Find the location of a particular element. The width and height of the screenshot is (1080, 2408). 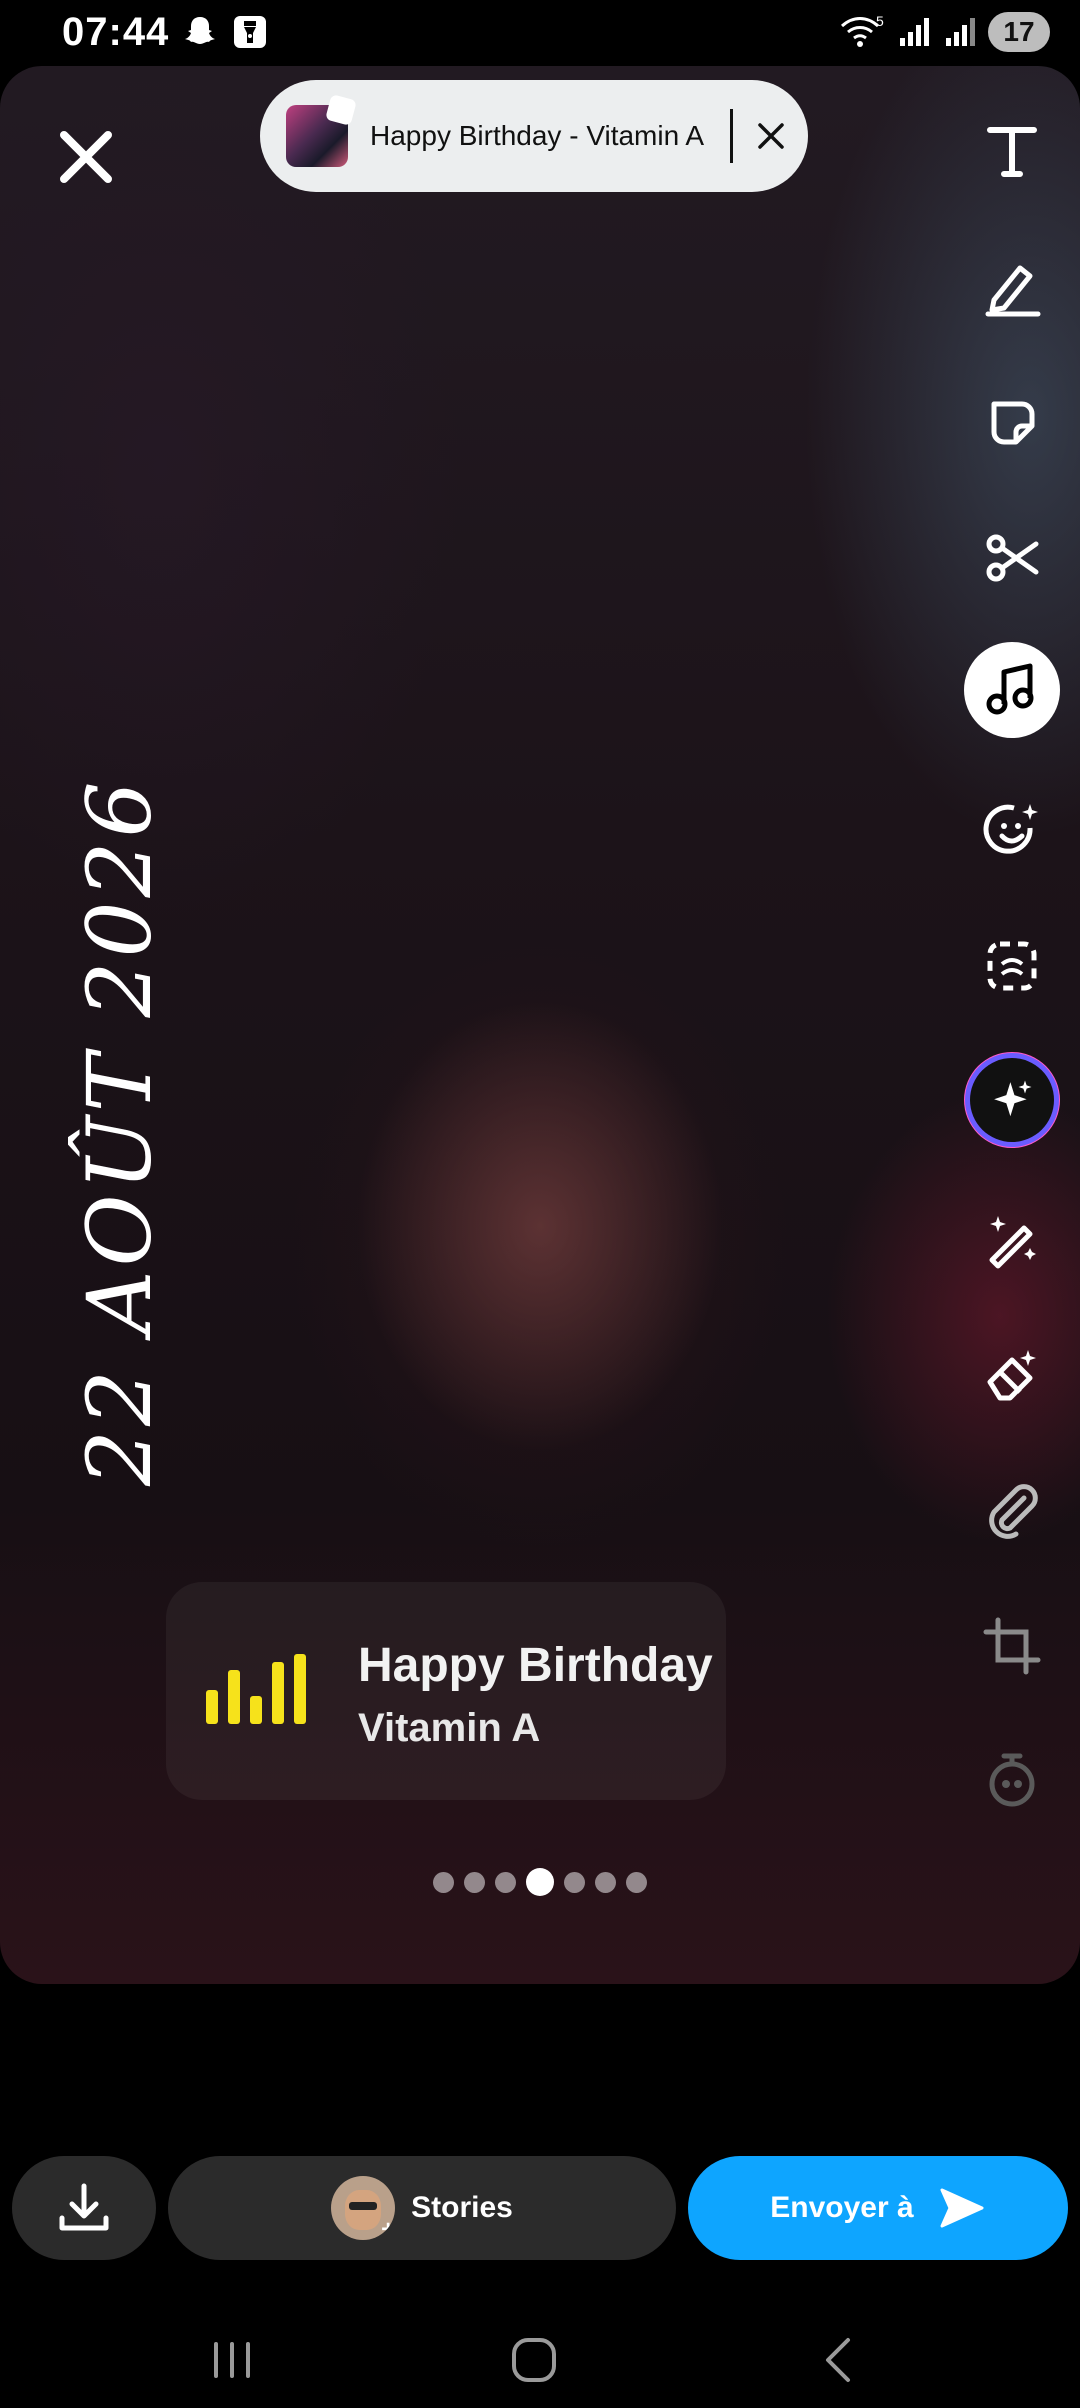

back-button is located at coordinates (840, 2360).